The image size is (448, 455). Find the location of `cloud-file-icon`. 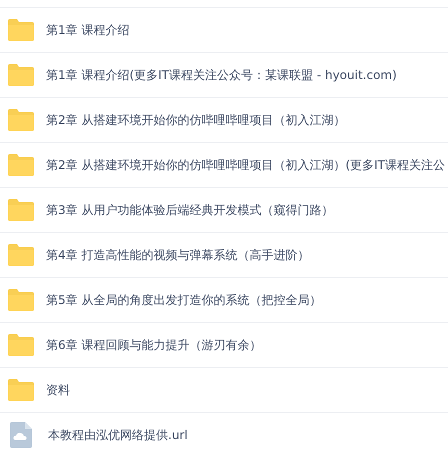

cloud-file-icon is located at coordinates (21, 435).